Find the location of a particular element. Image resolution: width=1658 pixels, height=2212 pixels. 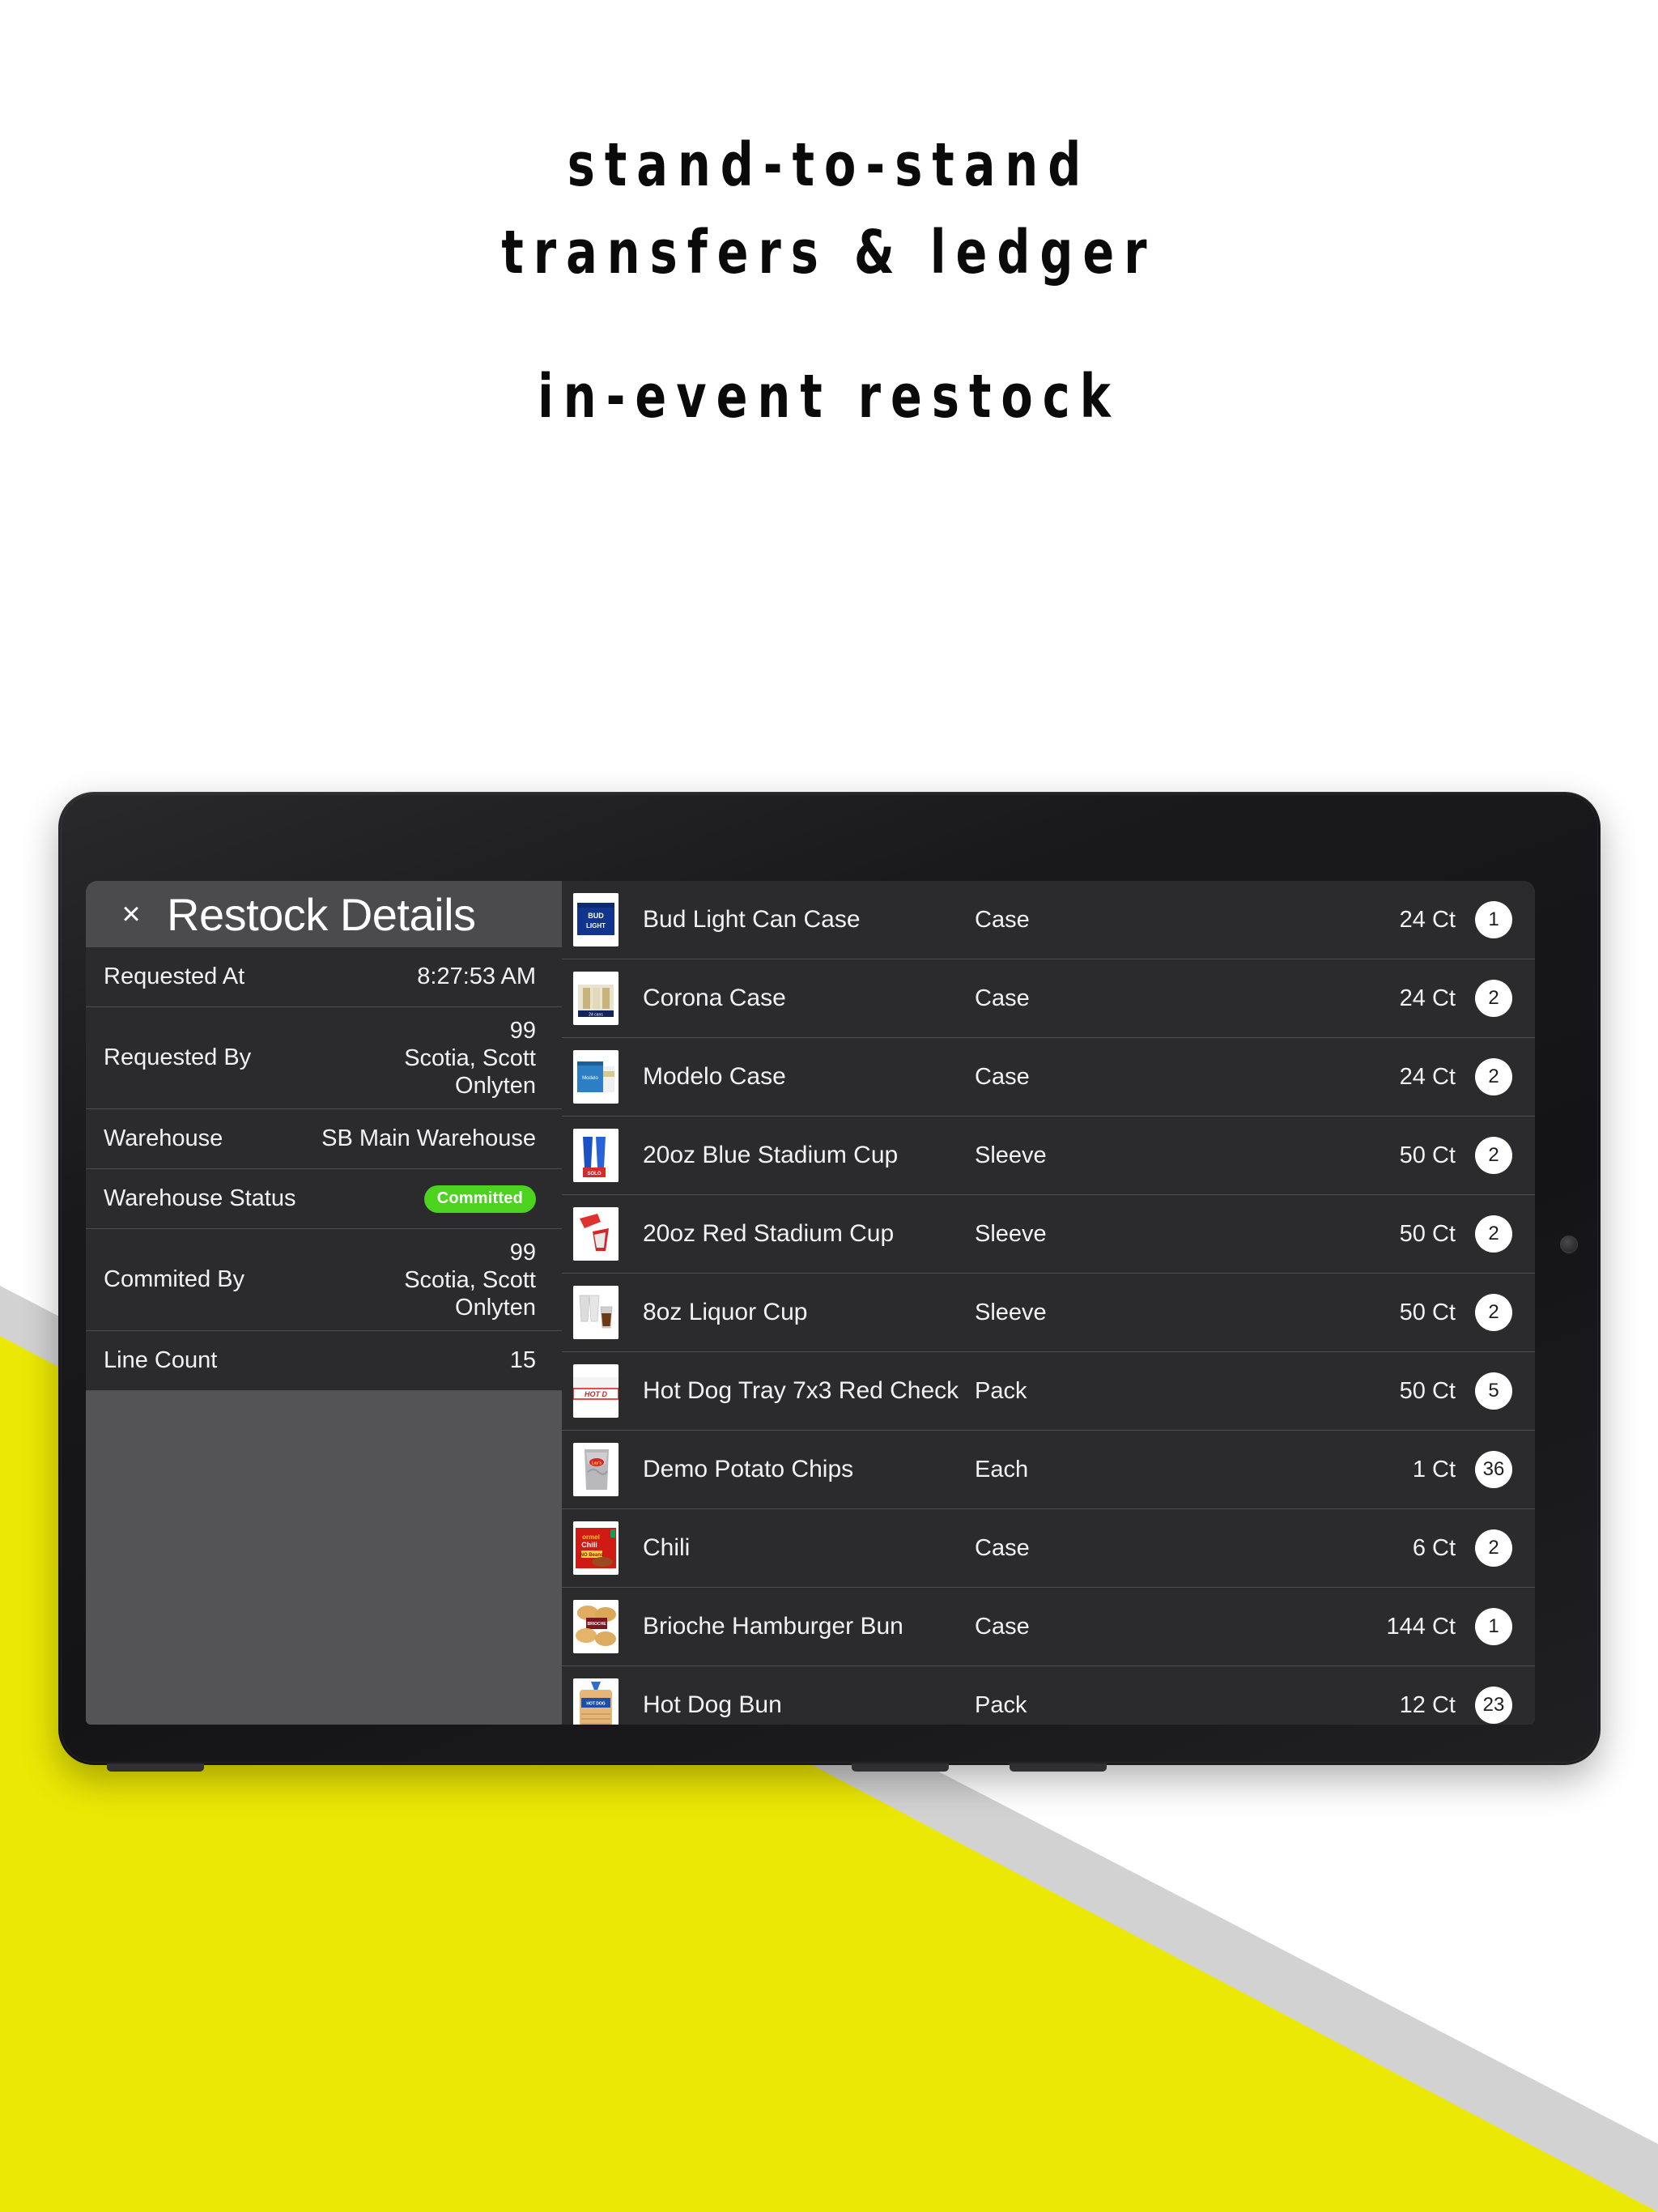

close-icon: × is located at coordinates (131, 914).